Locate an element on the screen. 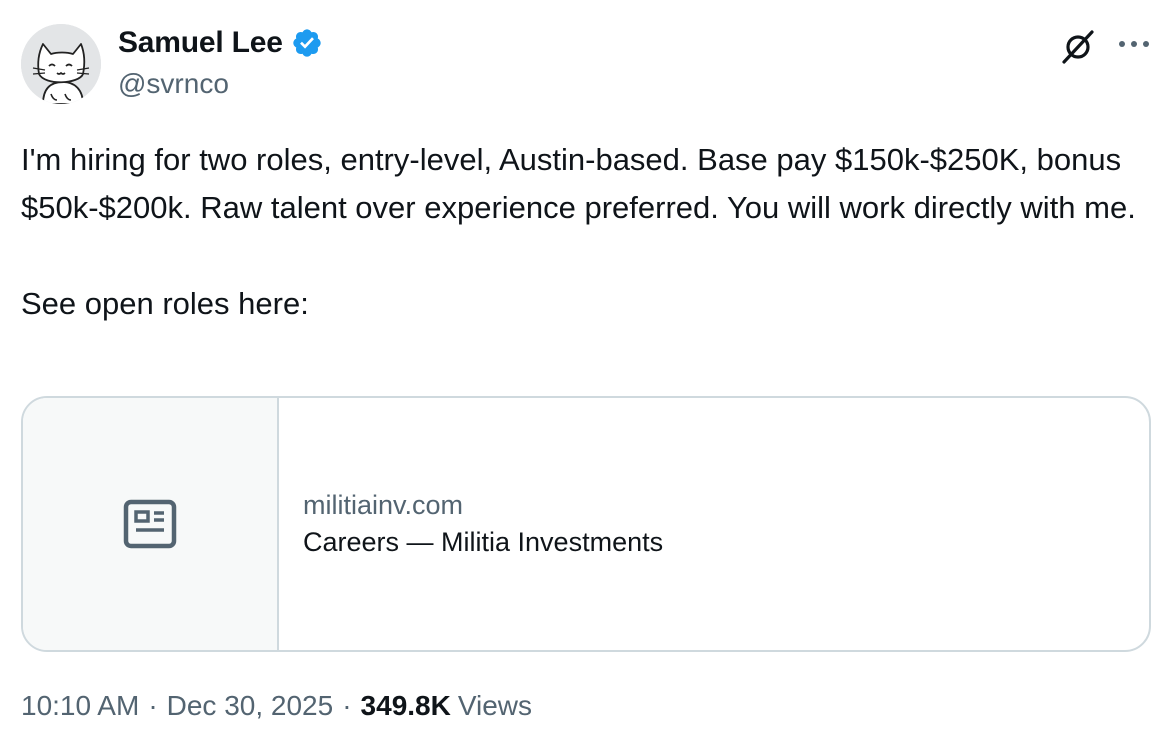  verified-badge-icon is located at coordinates (307, 43).